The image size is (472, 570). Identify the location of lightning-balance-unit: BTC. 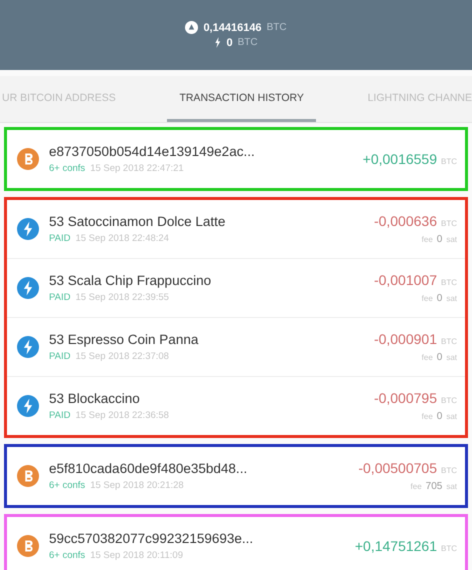
(248, 42).